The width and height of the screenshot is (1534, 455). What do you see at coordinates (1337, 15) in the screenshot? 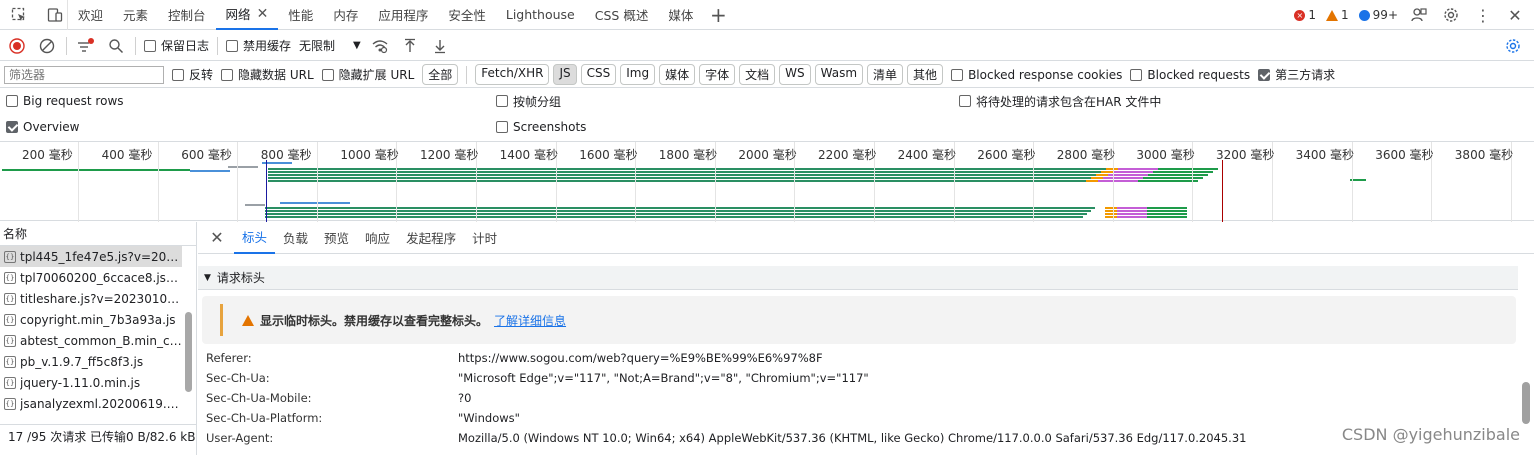
I see `warning-count-badge: 1` at bounding box center [1337, 15].